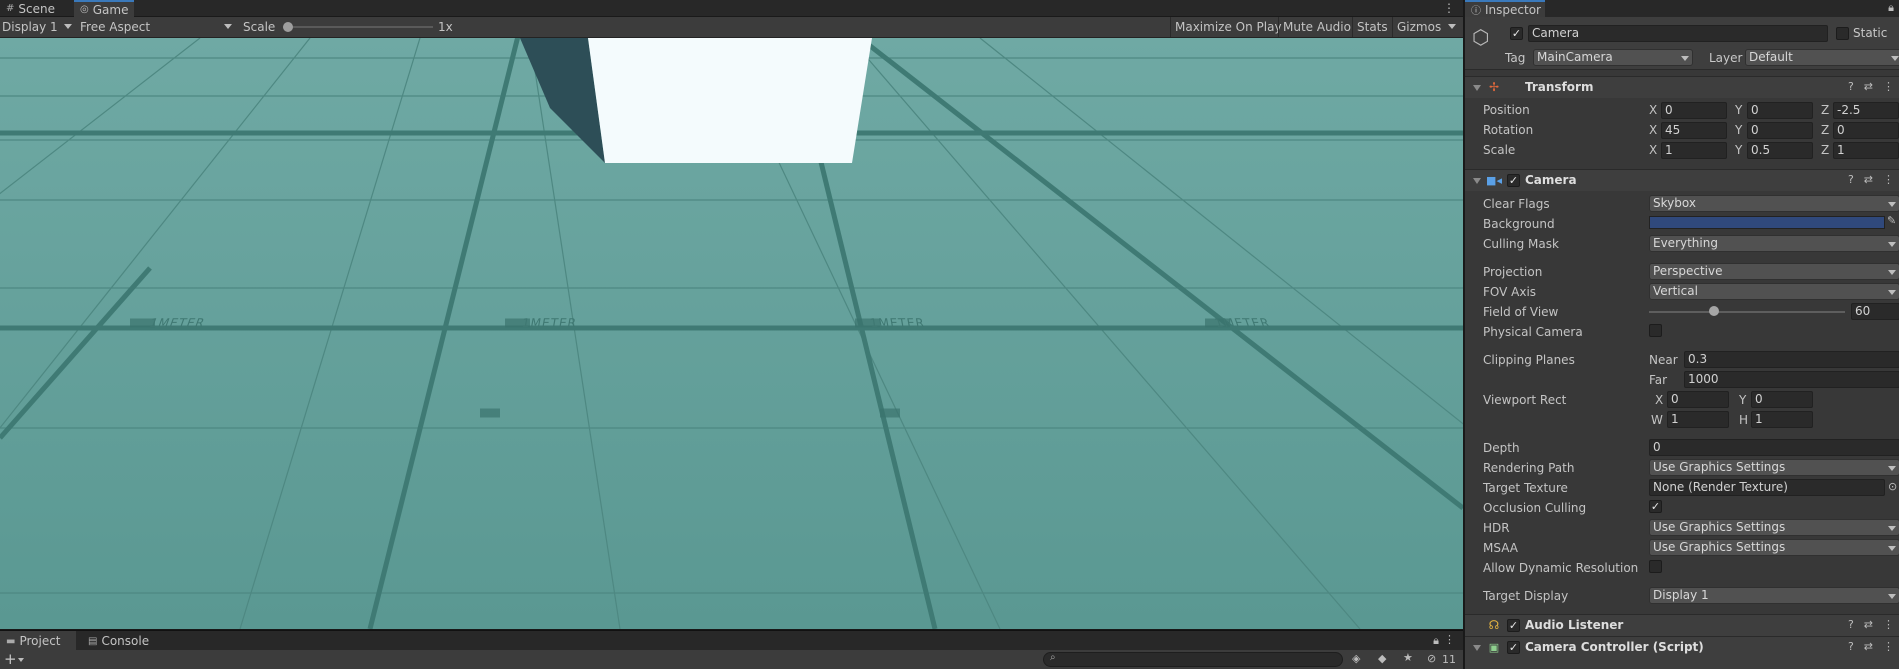 The image size is (1899, 669). What do you see at coordinates (1767, 487) in the screenshot?
I see `target-texture-field: None (Render Texture)` at bounding box center [1767, 487].